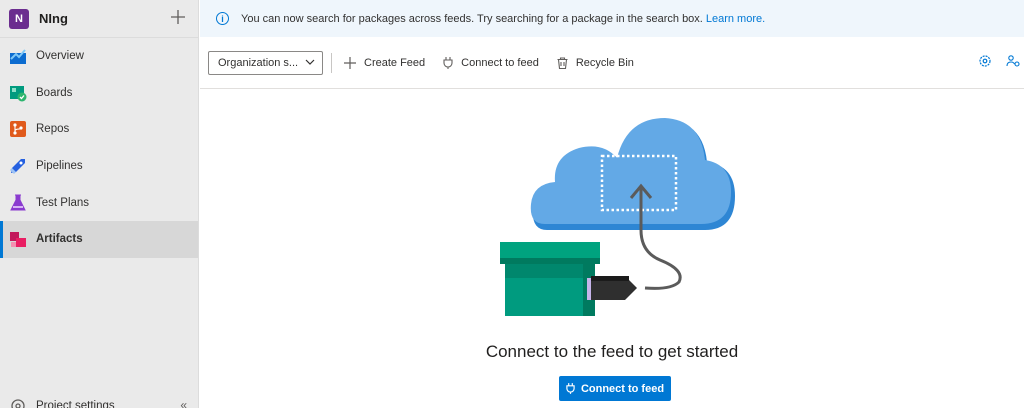 The width and height of the screenshot is (1024, 408). Describe the element at coordinates (562, 62) in the screenshot. I see `trash-icon` at that location.